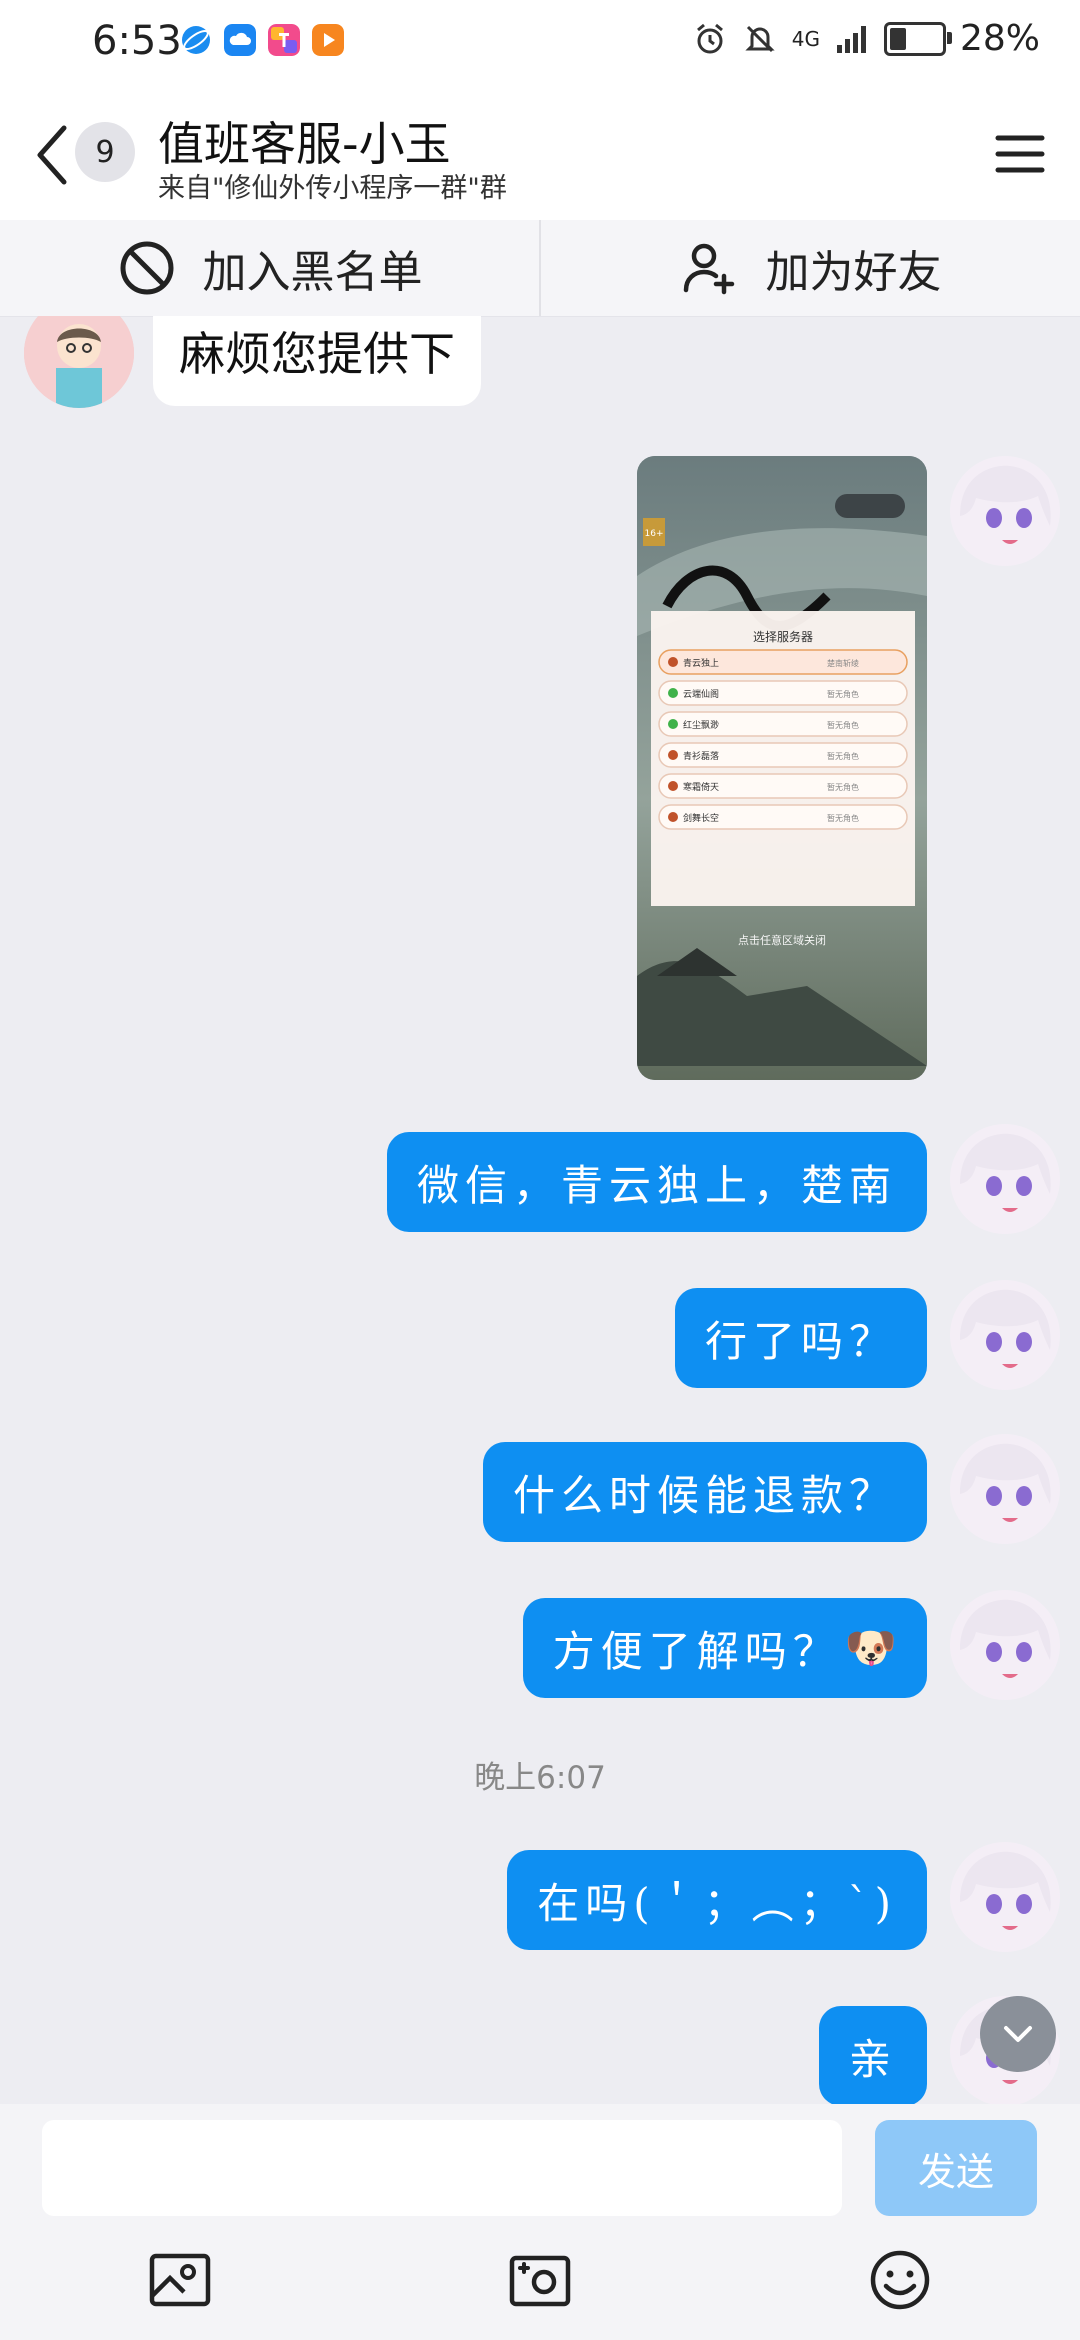 The image size is (1080, 2340). I want to click on outgoing-message-bubble: 微信，青云独上，楚南, so click(656, 1182).